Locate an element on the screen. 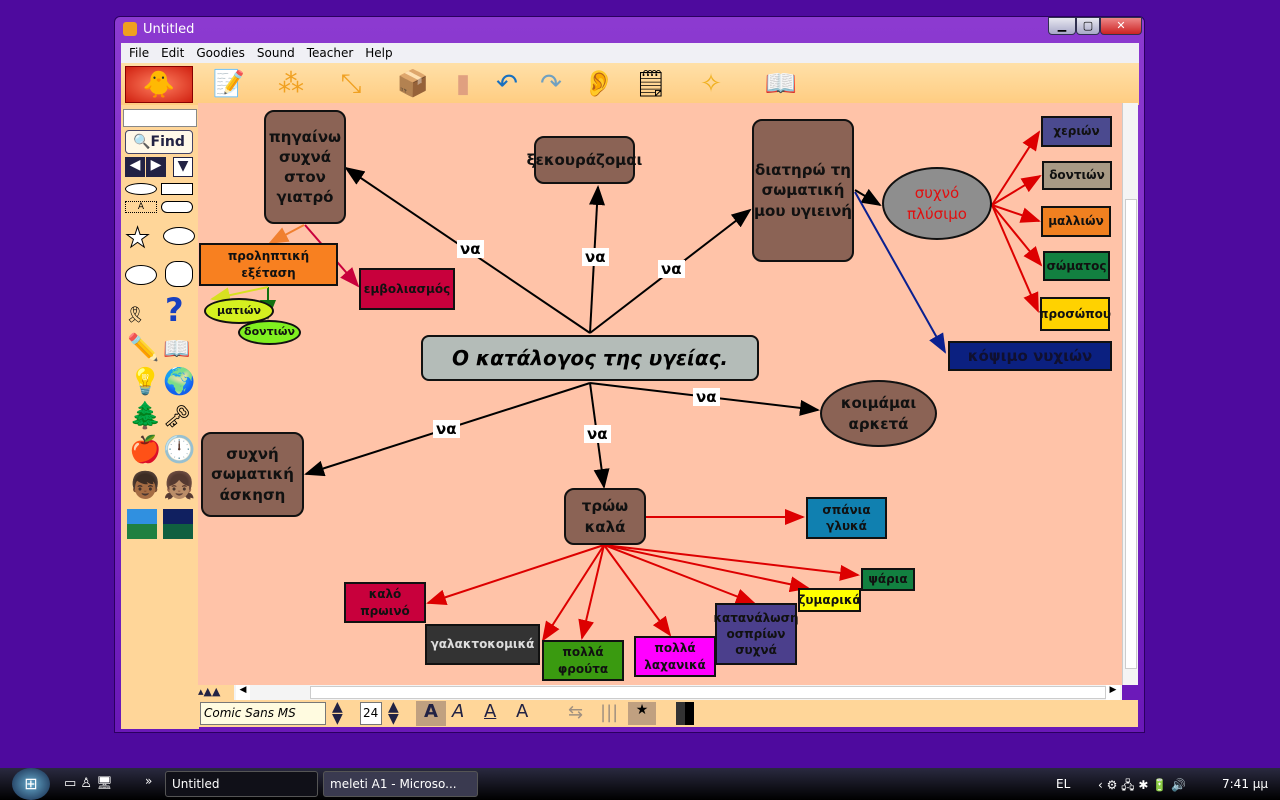  tree-icon: 🌲 is located at coordinates (145, 416).